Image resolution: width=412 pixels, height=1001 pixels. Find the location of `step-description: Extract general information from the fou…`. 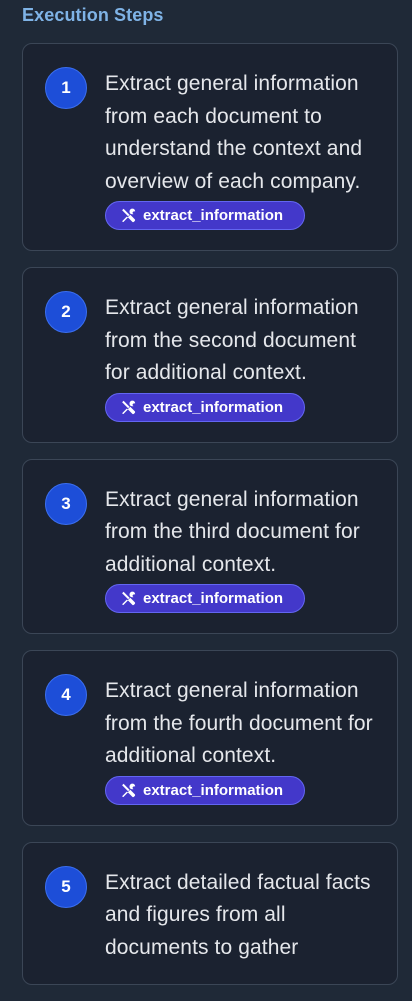

step-description: Extract general information from the fou… is located at coordinates (239, 723).